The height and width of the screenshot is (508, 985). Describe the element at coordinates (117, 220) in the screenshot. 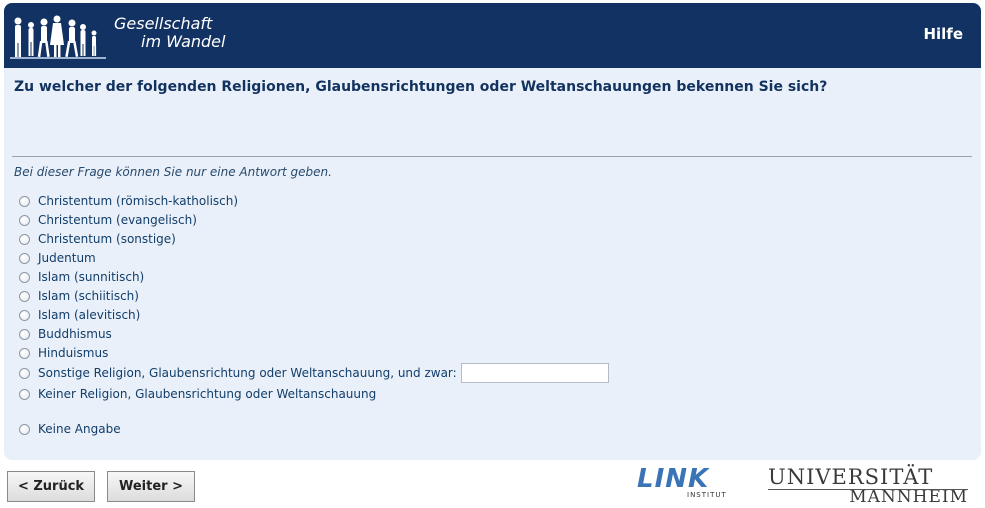

I see `option-label: Christentum (evangelisch)` at that location.